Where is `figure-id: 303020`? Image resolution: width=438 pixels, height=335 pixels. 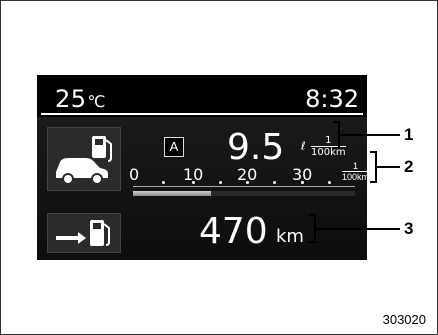
figure-id: 303020 is located at coordinates (404, 319).